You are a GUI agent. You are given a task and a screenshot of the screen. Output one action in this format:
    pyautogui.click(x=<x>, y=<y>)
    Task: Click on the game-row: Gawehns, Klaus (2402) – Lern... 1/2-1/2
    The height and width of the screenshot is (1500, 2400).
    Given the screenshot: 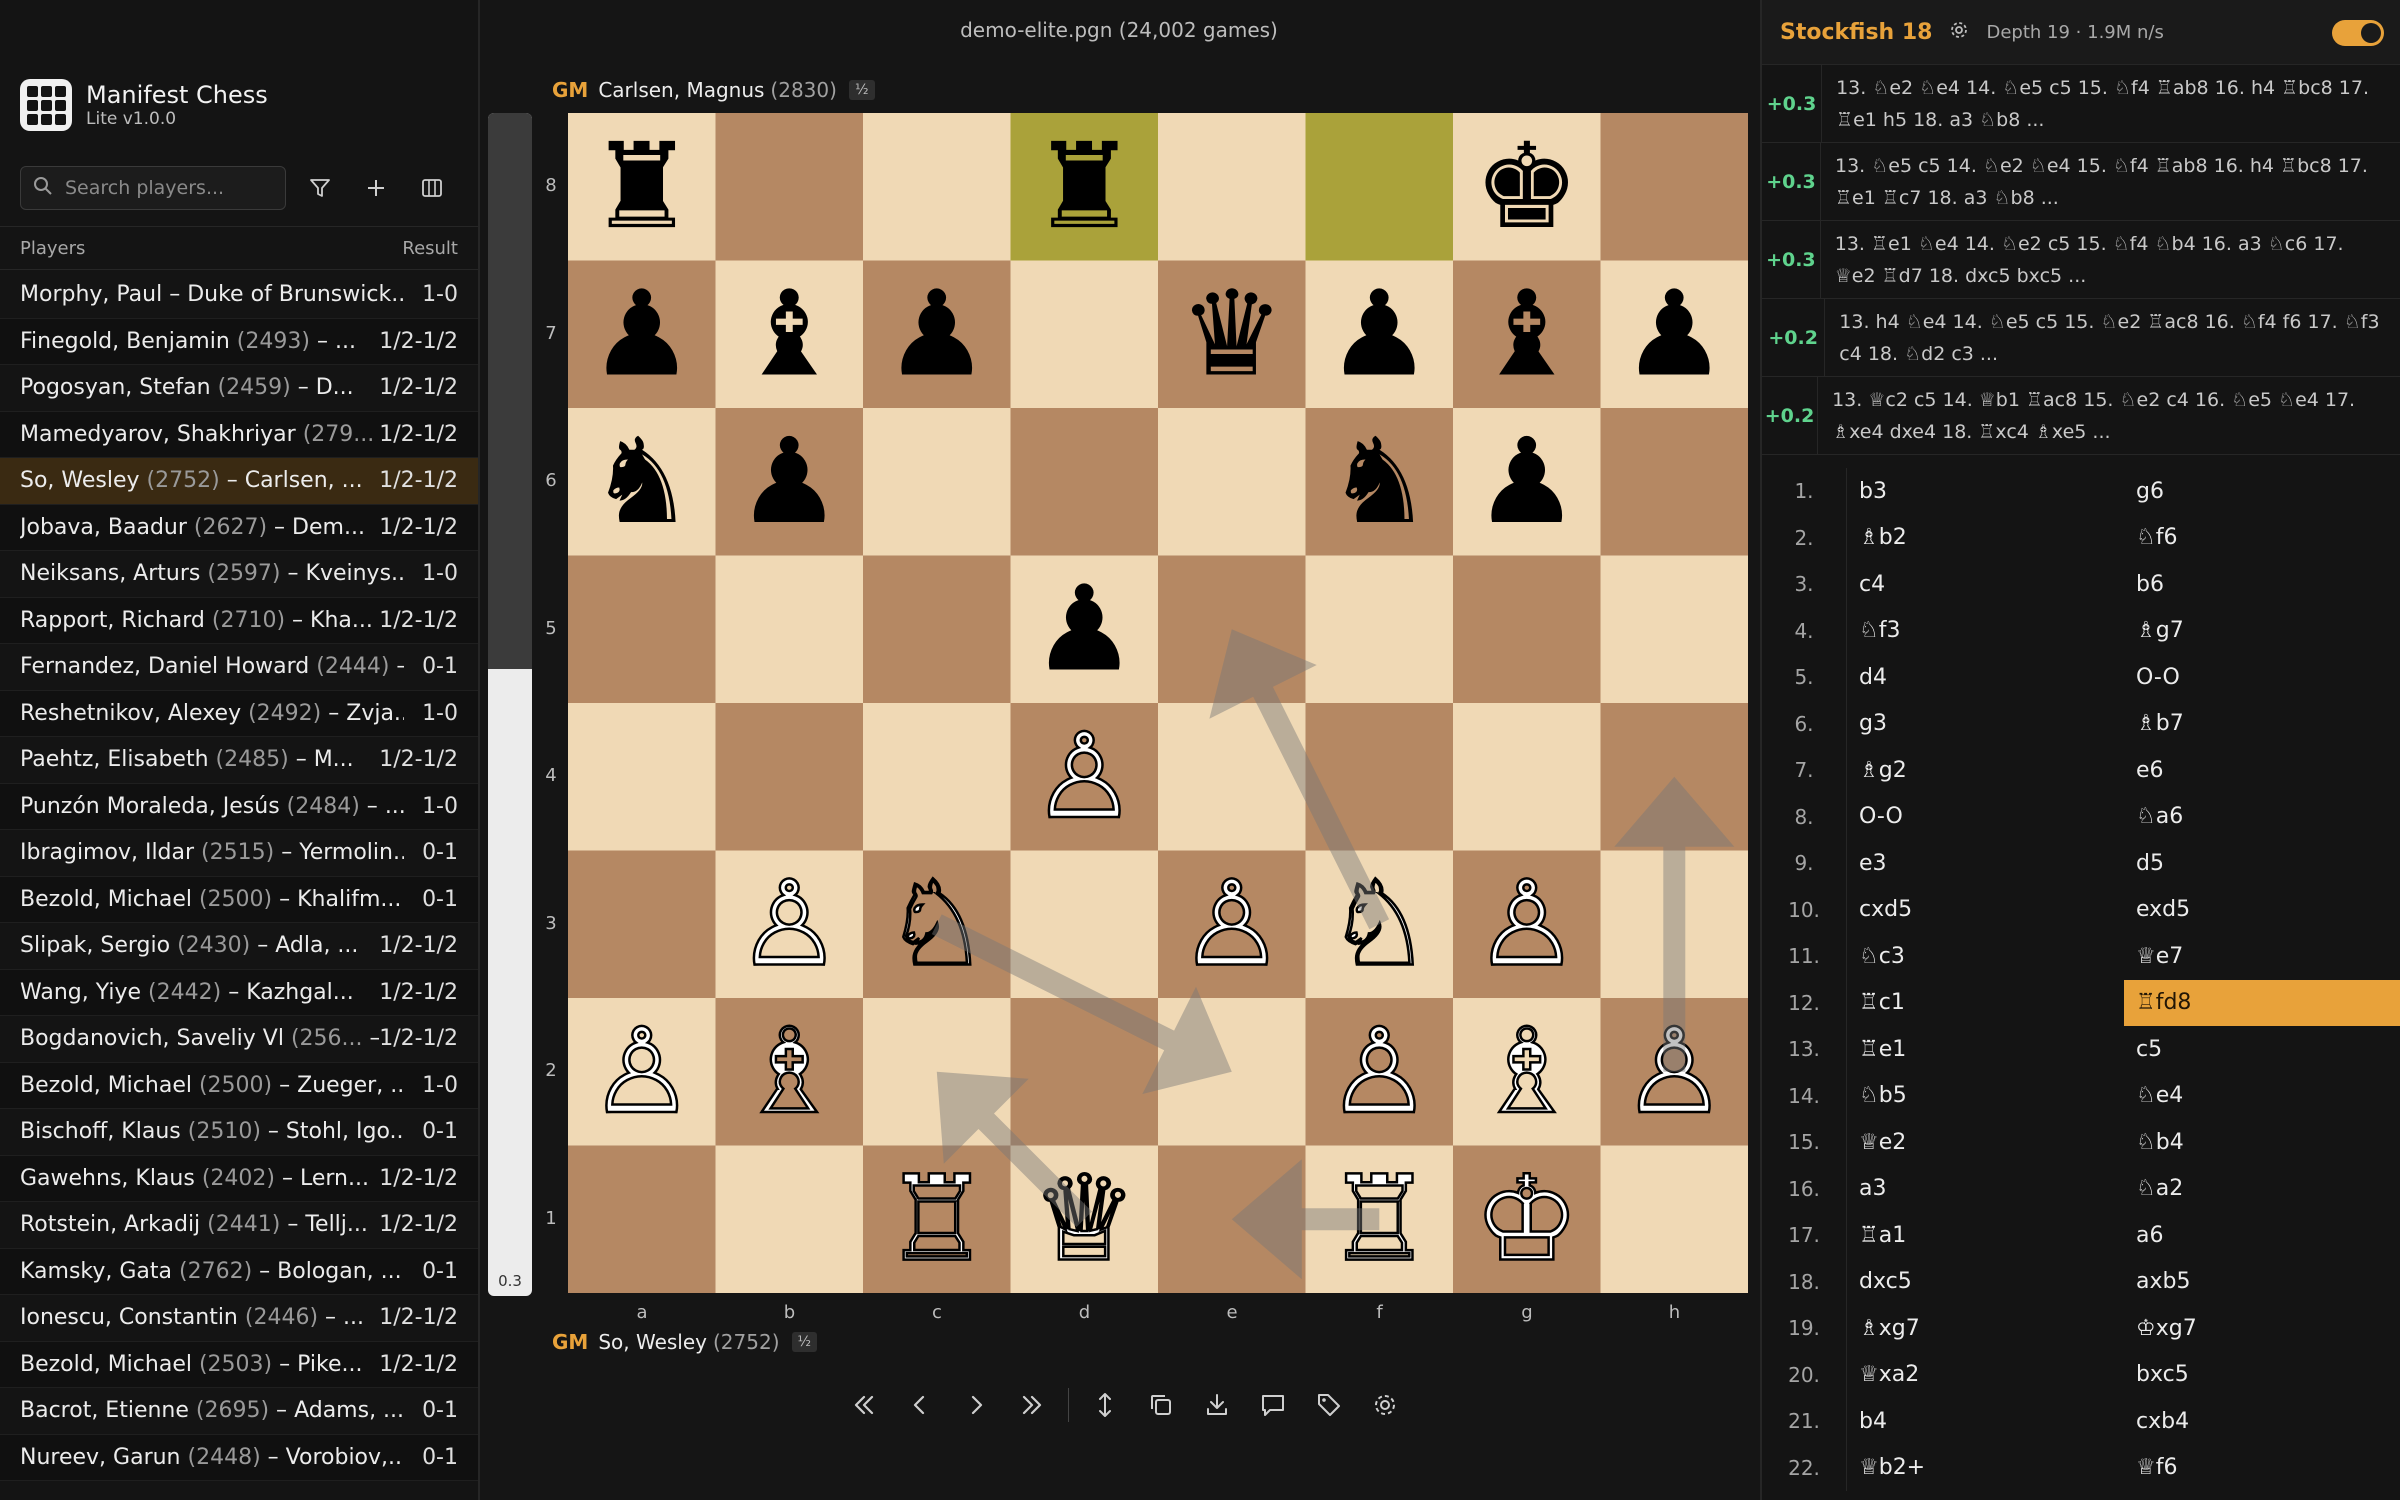 What is the action you would take?
    pyautogui.click(x=239, y=1178)
    